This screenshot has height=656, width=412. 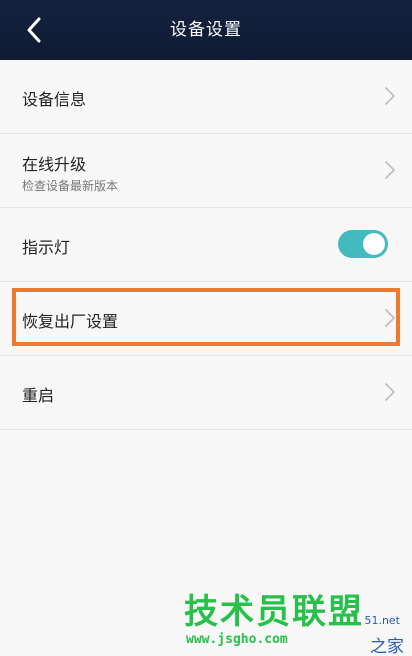 I want to click on settings-item-indicator-light: 指示灯, so click(x=206, y=245).